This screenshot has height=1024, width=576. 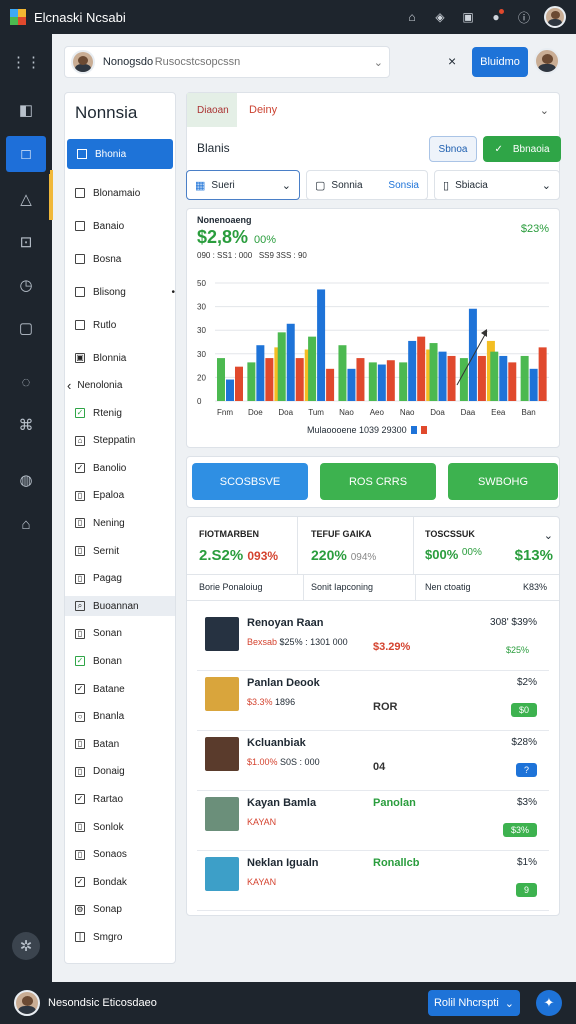 What do you see at coordinates (437, 412) in the screenshot?
I see `x-tick-label: Doa` at bounding box center [437, 412].